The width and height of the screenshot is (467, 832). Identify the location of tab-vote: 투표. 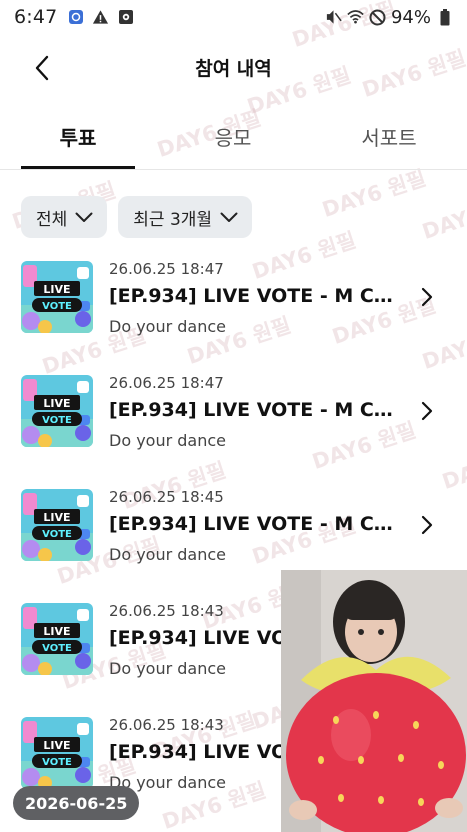
(78, 136).